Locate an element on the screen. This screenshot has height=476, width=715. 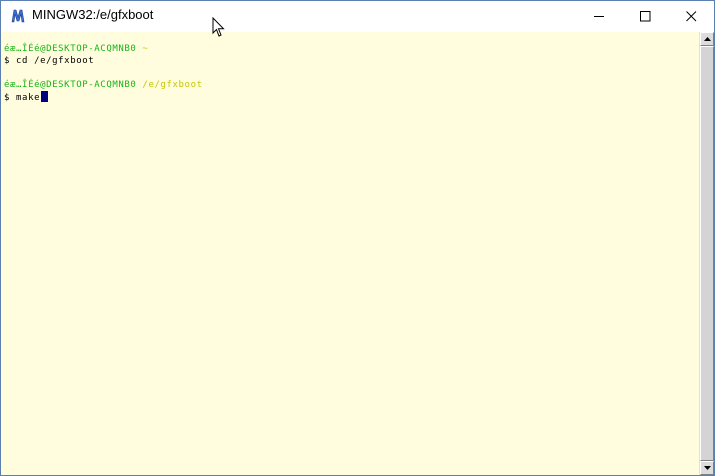
scroll-down-button is located at coordinates (707, 468).